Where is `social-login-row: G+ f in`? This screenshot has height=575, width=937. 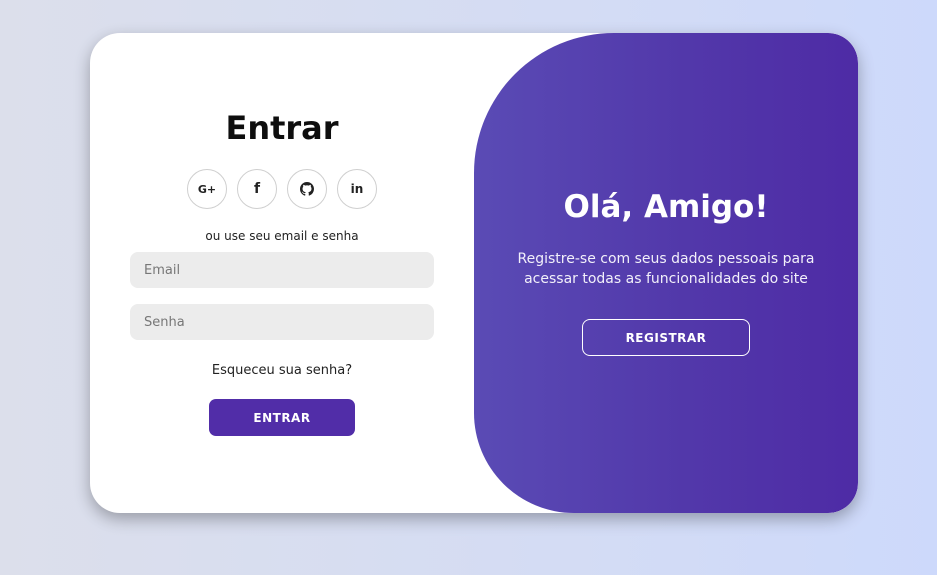 social-login-row: G+ f in is located at coordinates (282, 189).